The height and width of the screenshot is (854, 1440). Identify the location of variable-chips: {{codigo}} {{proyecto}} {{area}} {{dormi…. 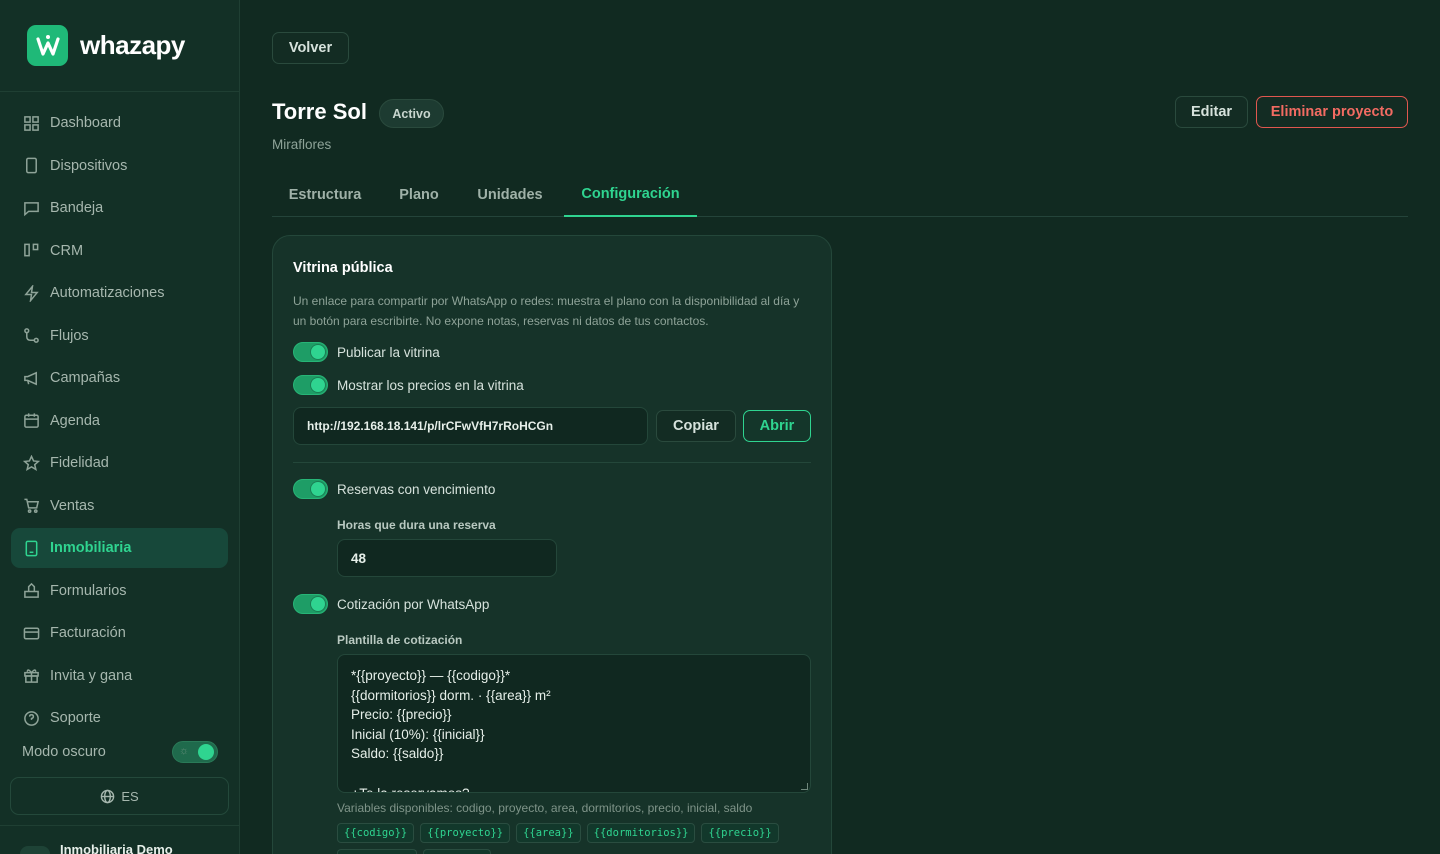
(577, 833).